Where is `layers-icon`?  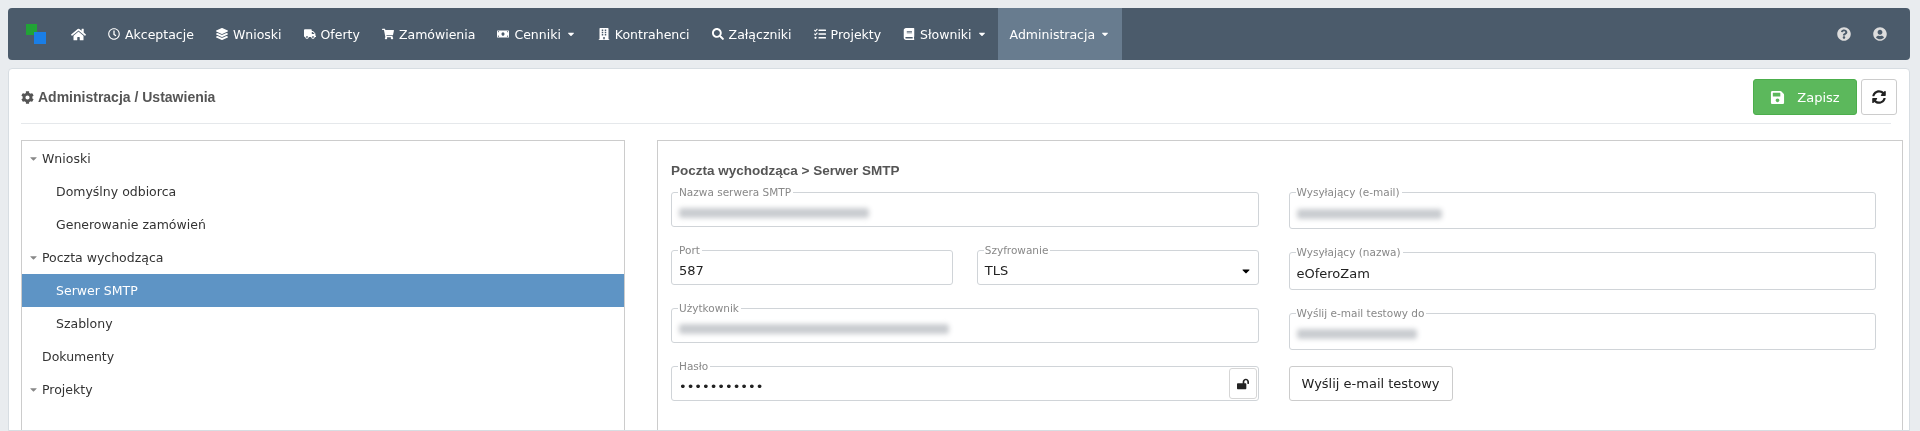 layers-icon is located at coordinates (221, 34).